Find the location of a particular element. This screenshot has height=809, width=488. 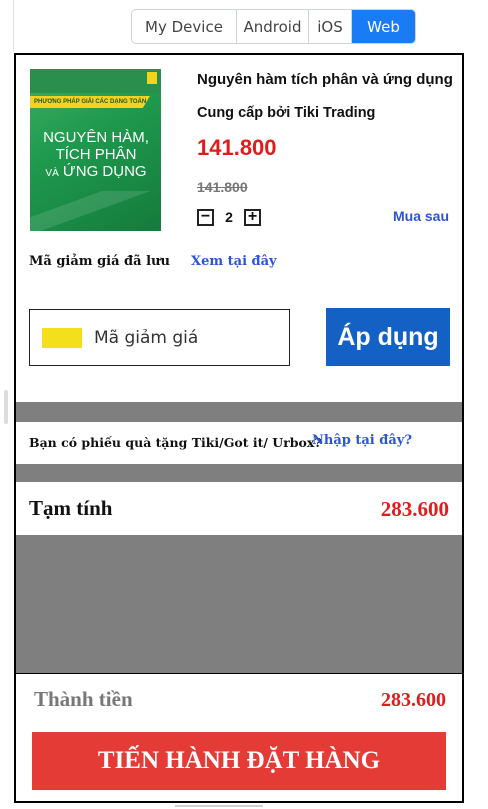

coupon-input is located at coordinates (184, 337).